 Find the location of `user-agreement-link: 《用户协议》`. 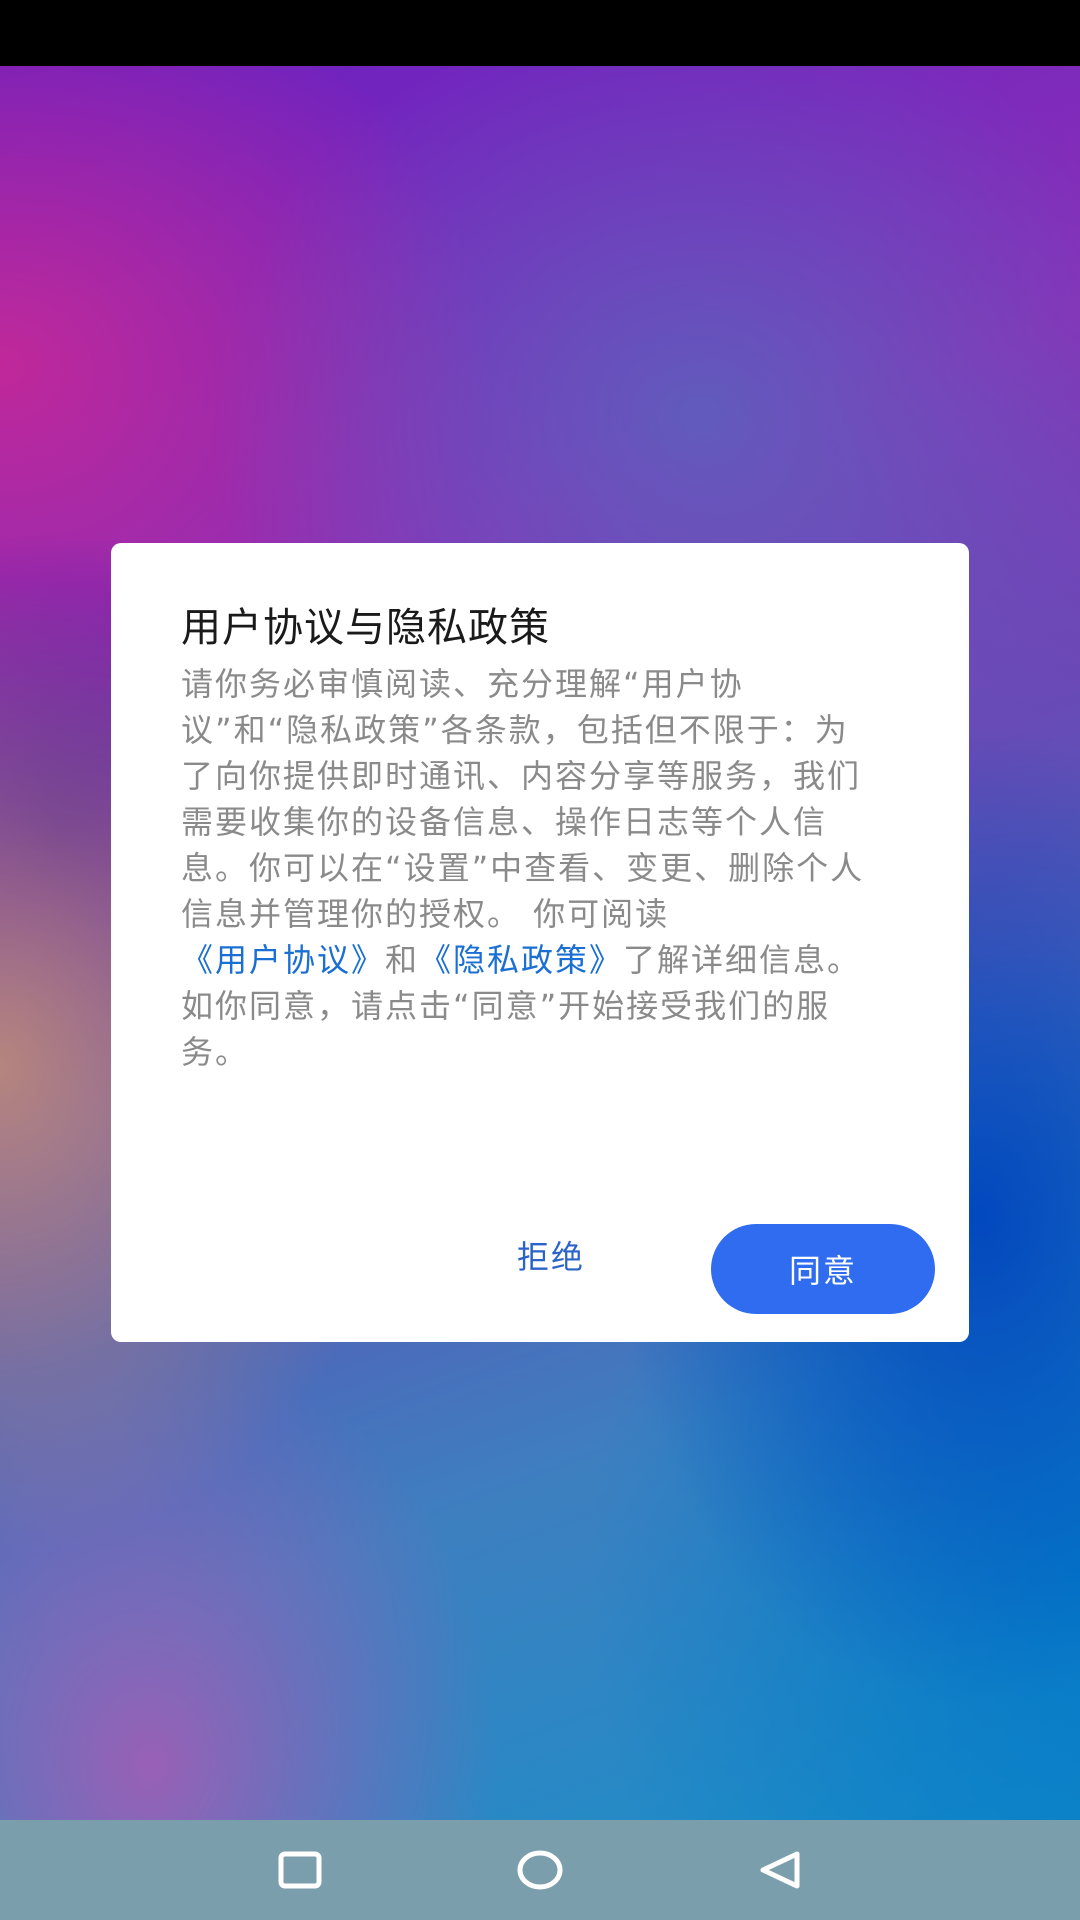

user-agreement-link: 《用户协议》 is located at coordinates (283, 960).